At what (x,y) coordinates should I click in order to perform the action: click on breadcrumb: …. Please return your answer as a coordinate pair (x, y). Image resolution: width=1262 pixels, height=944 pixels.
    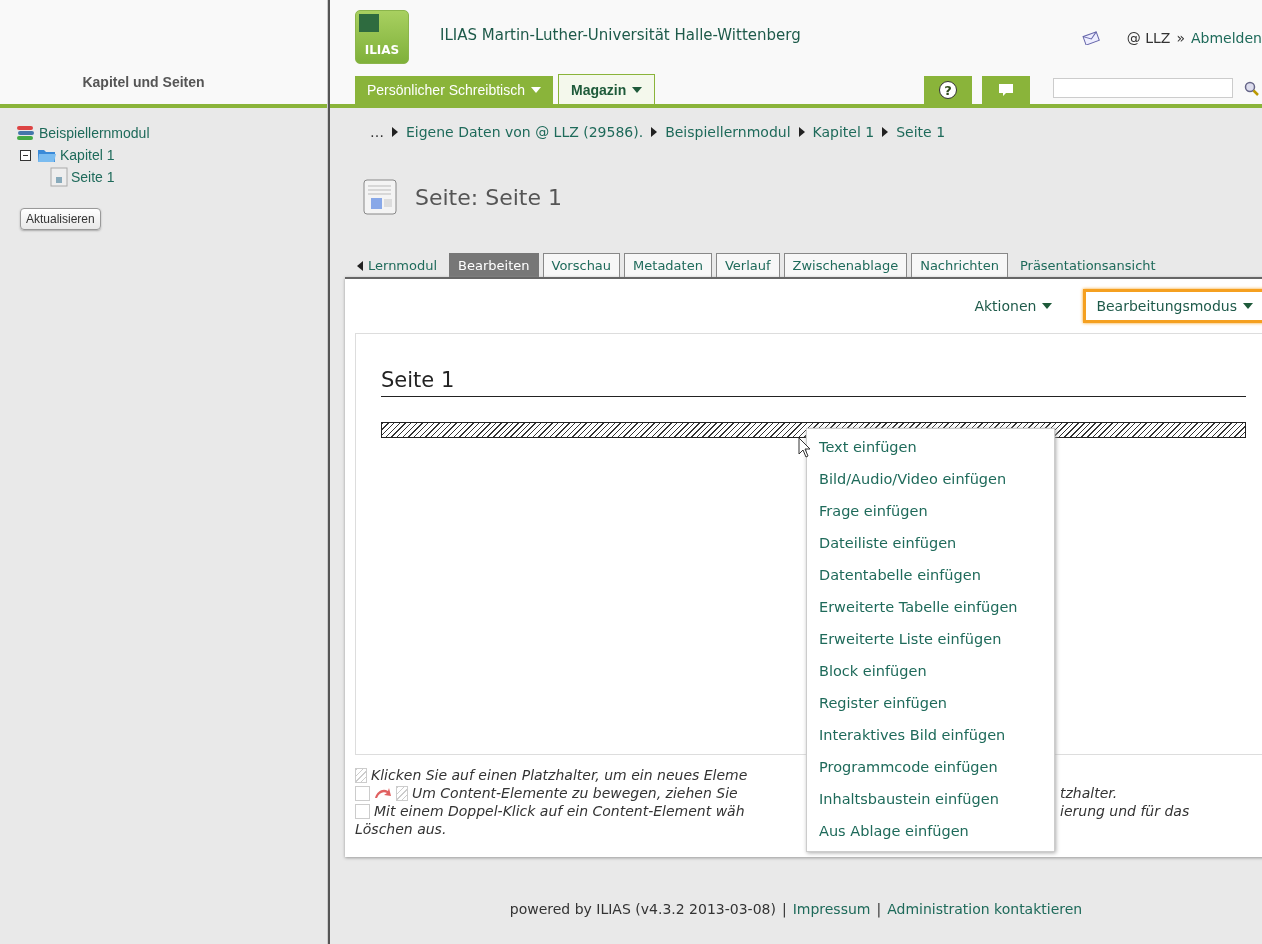
    Looking at the image, I should click on (377, 132).